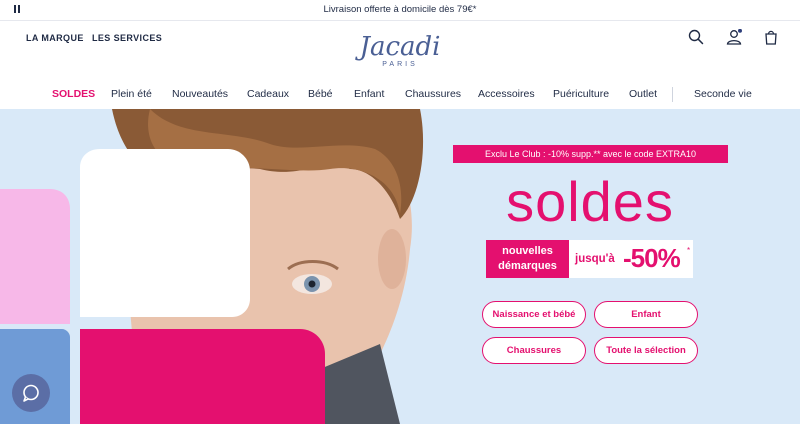 The image size is (800, 424). I want to click on discount-asterisk: *, so click(689, 250).